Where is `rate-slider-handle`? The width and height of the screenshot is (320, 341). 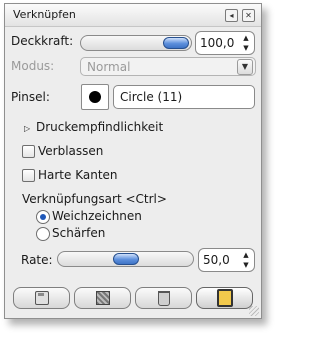
rate-slider-handle is located at coordinates (125, 259).